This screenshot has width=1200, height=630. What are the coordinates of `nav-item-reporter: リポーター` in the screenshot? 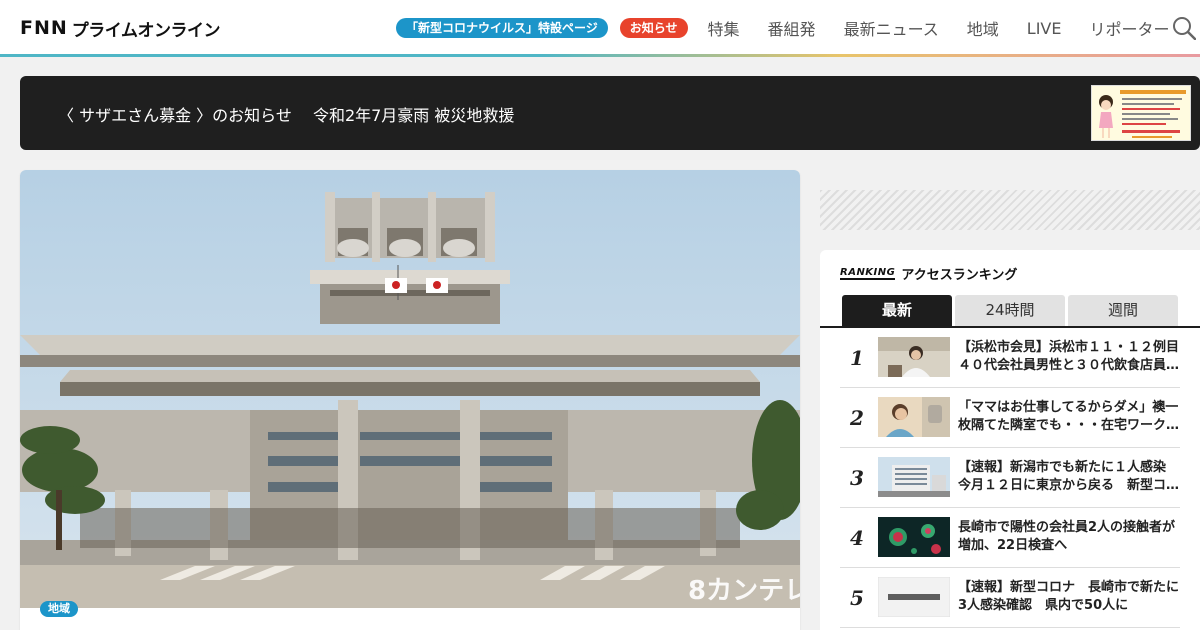 It's located at (1129, 28).